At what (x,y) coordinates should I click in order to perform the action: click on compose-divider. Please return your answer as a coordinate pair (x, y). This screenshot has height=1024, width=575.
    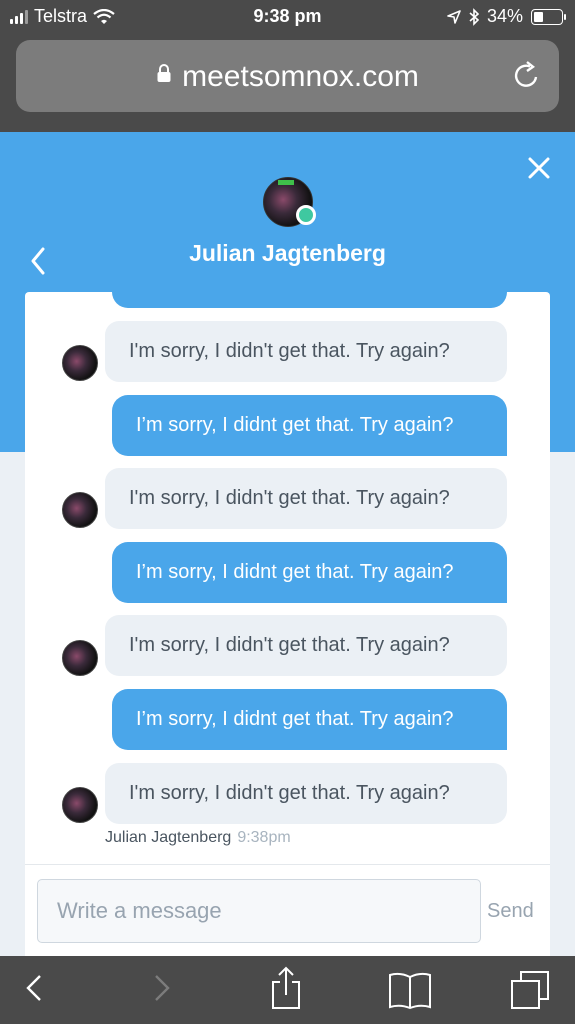
    Looking at the image, I should click on (287, 864).